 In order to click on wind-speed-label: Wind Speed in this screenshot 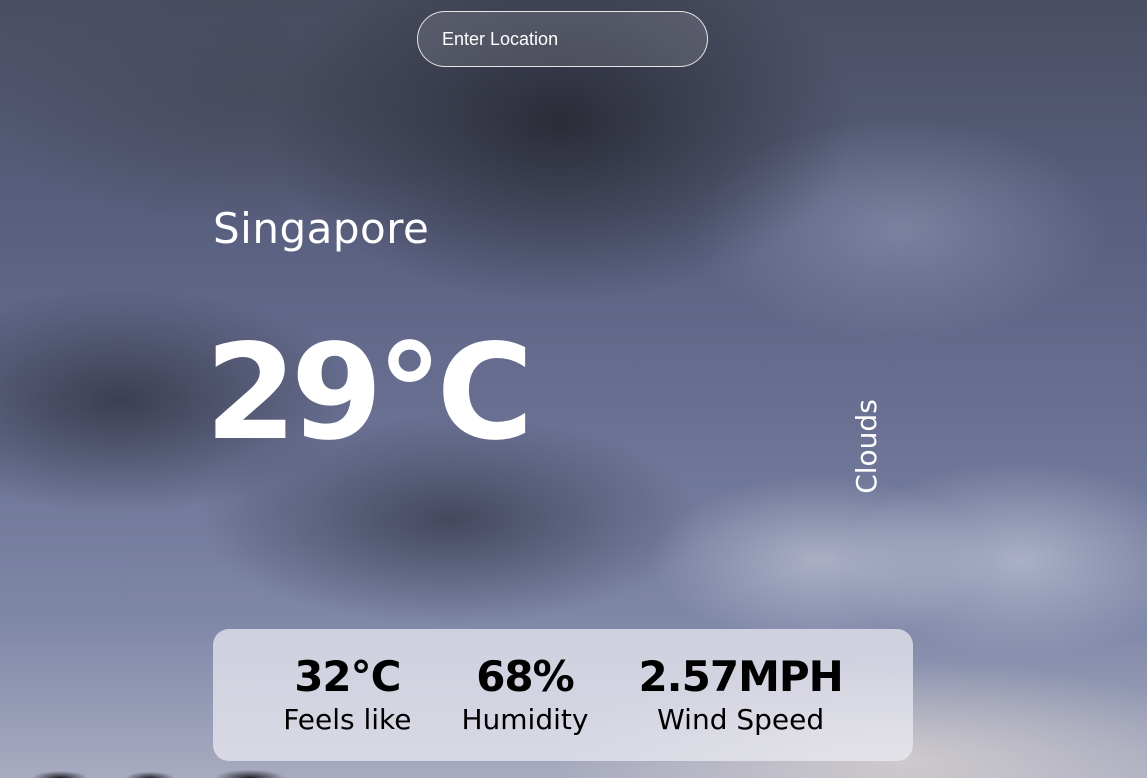, I will do `click(741, 719)`.